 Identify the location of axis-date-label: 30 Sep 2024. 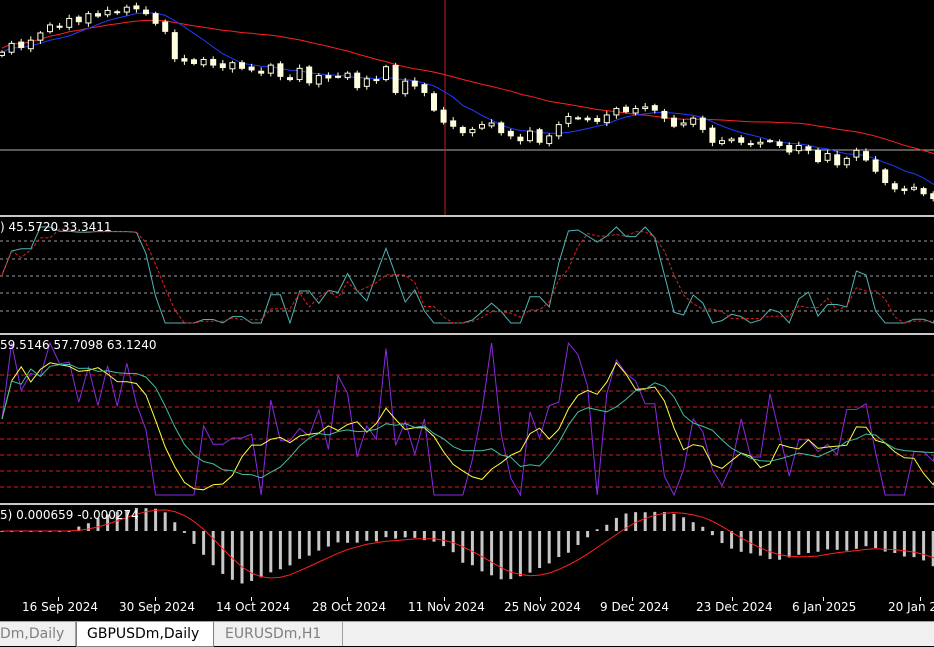
(157, 607).